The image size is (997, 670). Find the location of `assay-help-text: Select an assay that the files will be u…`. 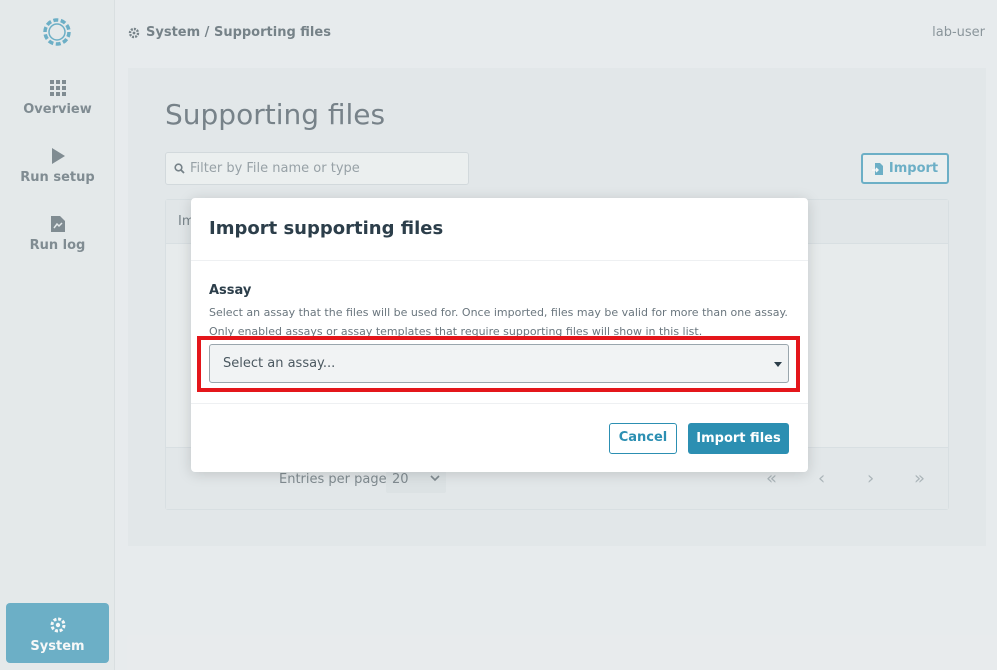

assay-help-text: Select an assay that the files will be u… is located at coordinates (498, 312).